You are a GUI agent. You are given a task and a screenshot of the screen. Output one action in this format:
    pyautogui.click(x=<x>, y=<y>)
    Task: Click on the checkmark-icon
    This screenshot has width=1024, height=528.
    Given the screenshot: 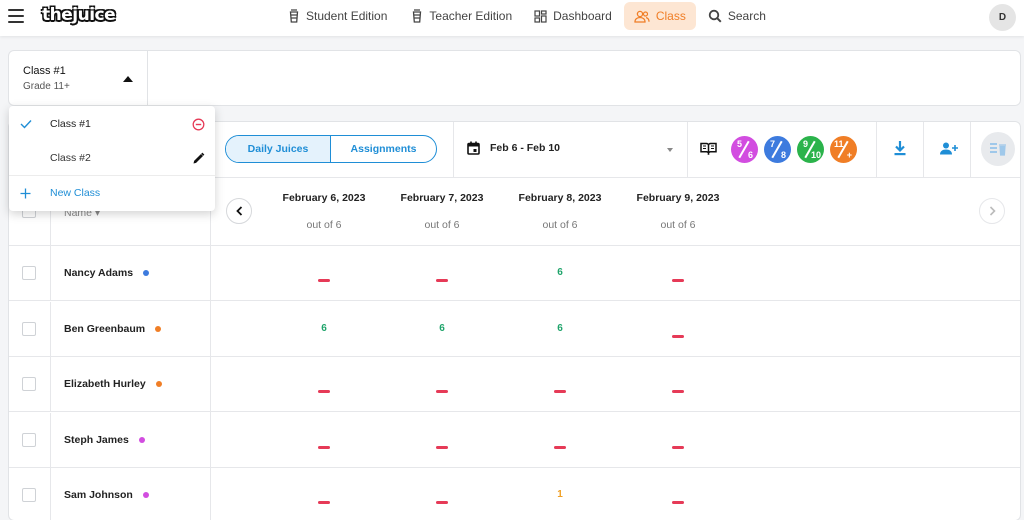 What is the action you would take?
    pyautogui.click(x=26, y=124)
    